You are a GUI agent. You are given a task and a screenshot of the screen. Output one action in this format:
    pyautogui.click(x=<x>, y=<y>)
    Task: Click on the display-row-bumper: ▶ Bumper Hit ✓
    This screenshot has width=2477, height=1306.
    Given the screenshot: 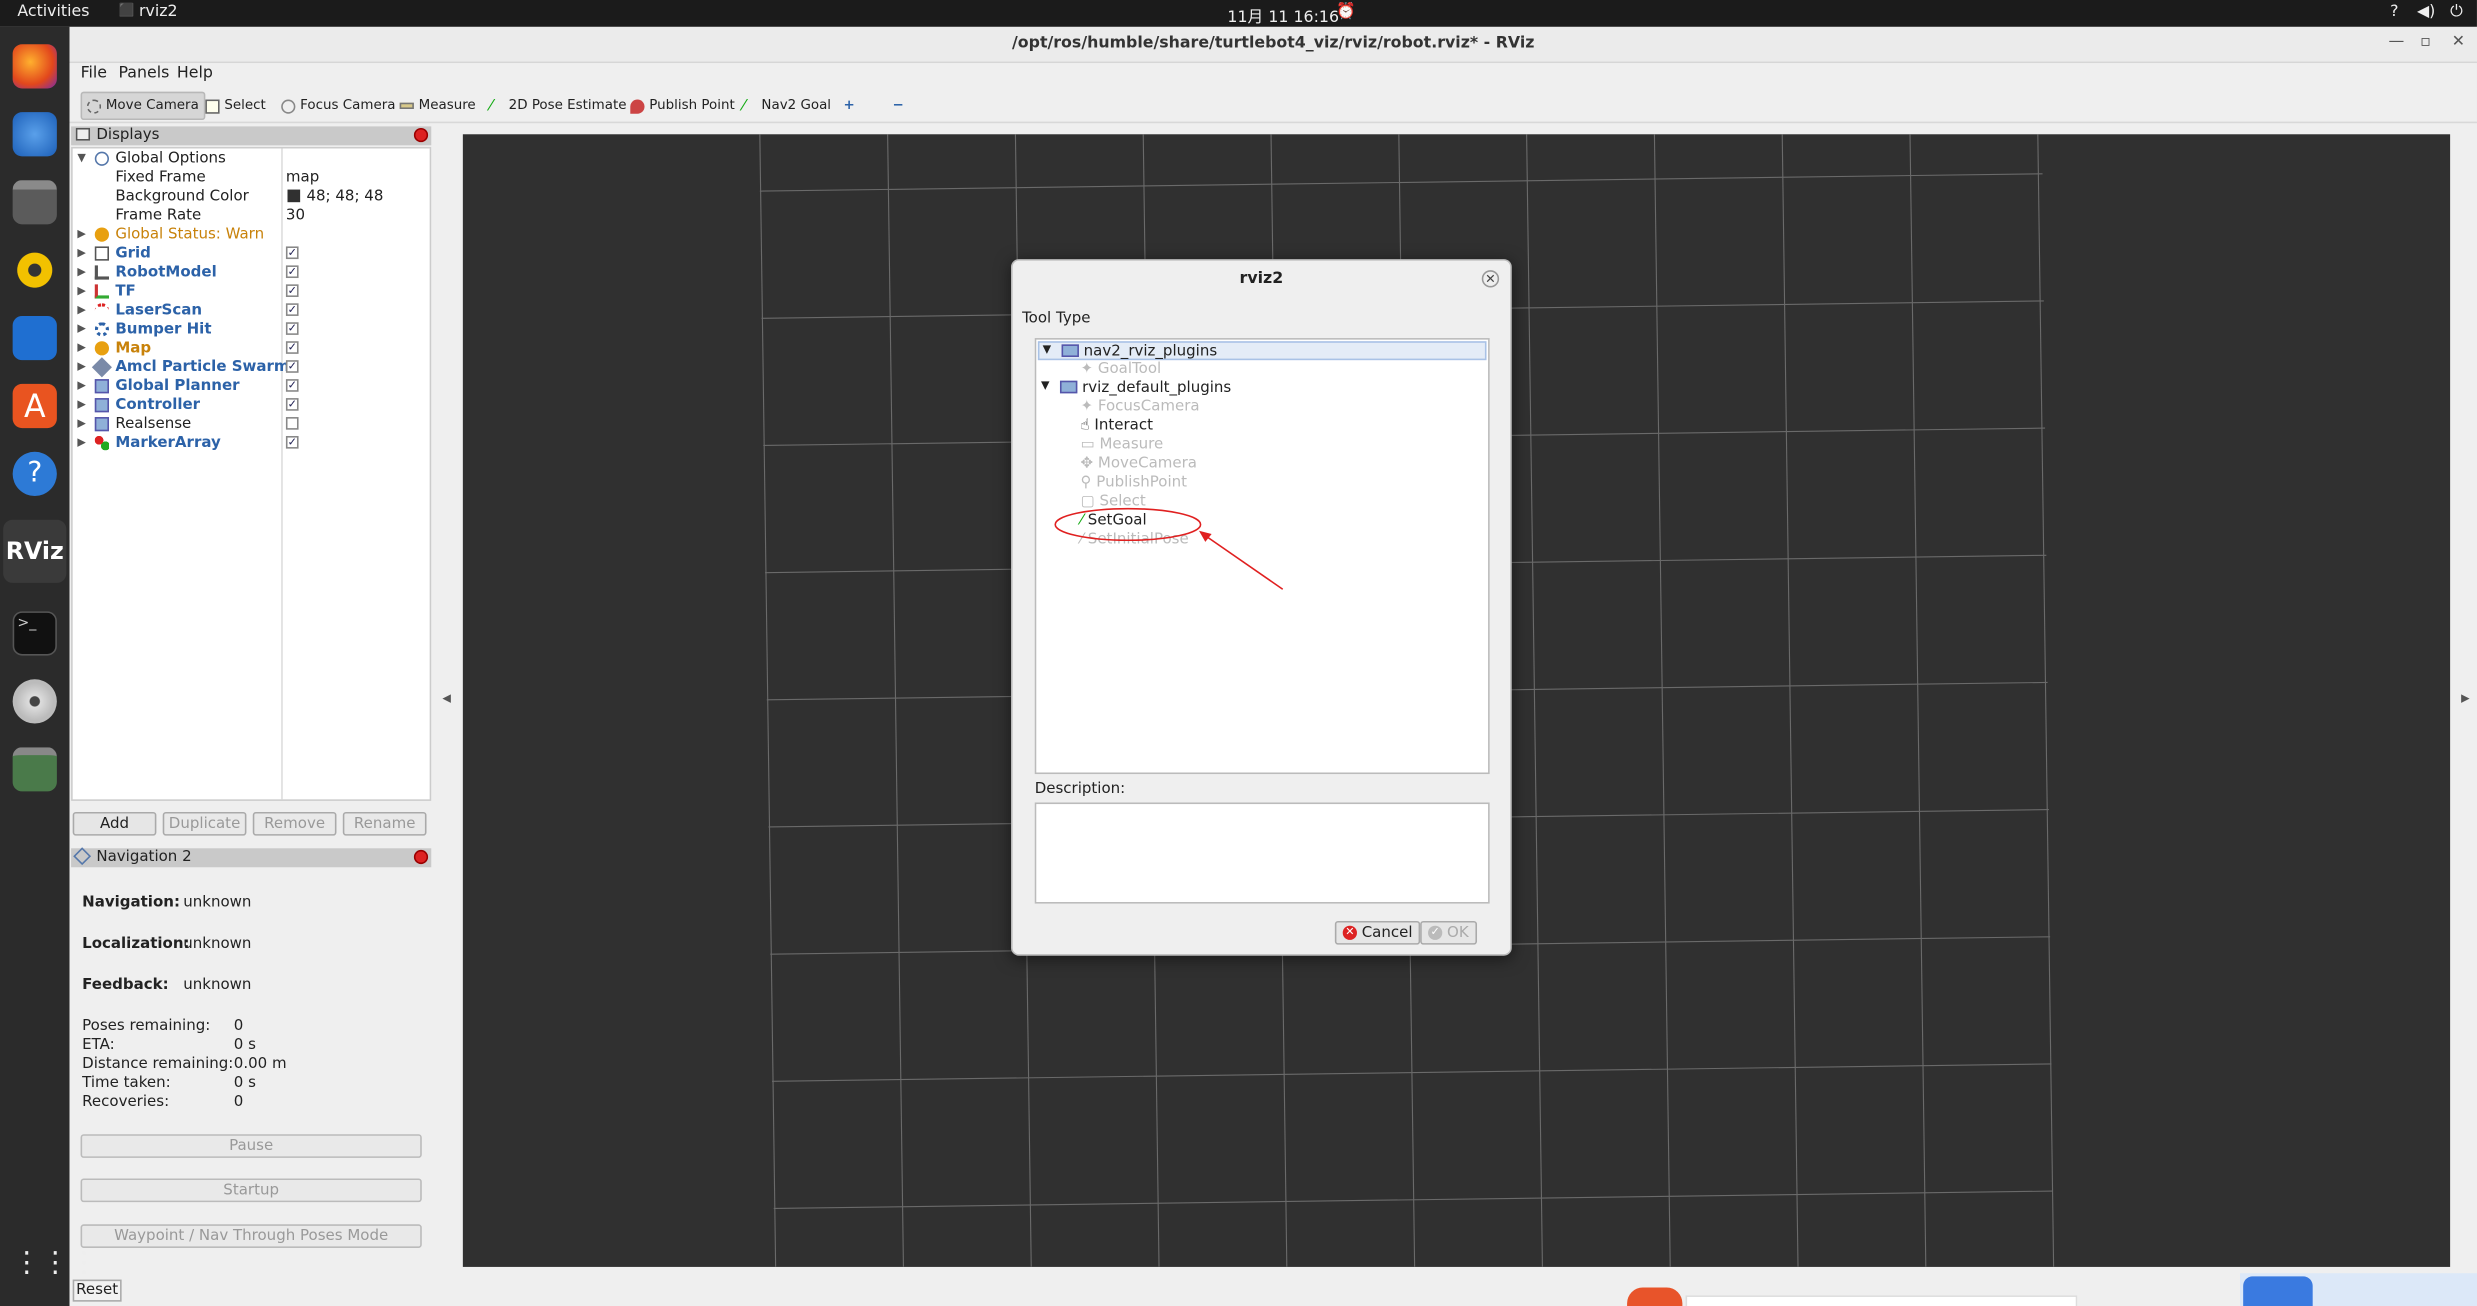 What is the action you would take?
    pyautogui.click(x=251, y=330)
    